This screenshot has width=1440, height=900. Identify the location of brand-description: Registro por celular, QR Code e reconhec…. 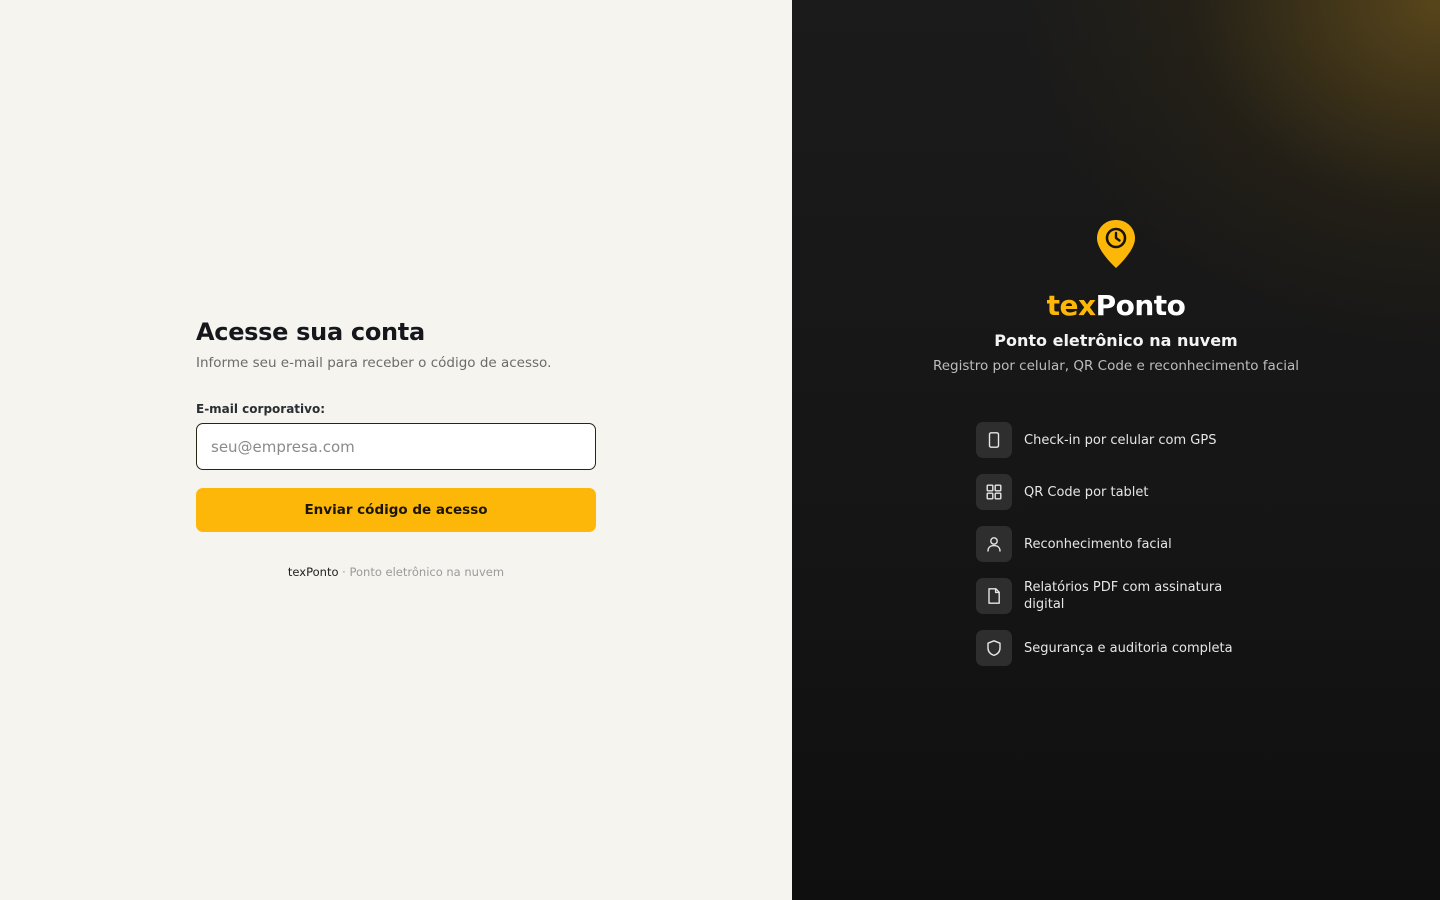
(1116, 366).